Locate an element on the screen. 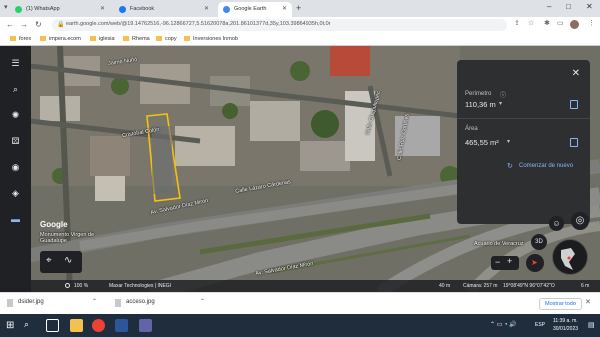 The height and width of the screenshot is (337, 600). compass-icon: ➤ is located at coordinates (534, 262).